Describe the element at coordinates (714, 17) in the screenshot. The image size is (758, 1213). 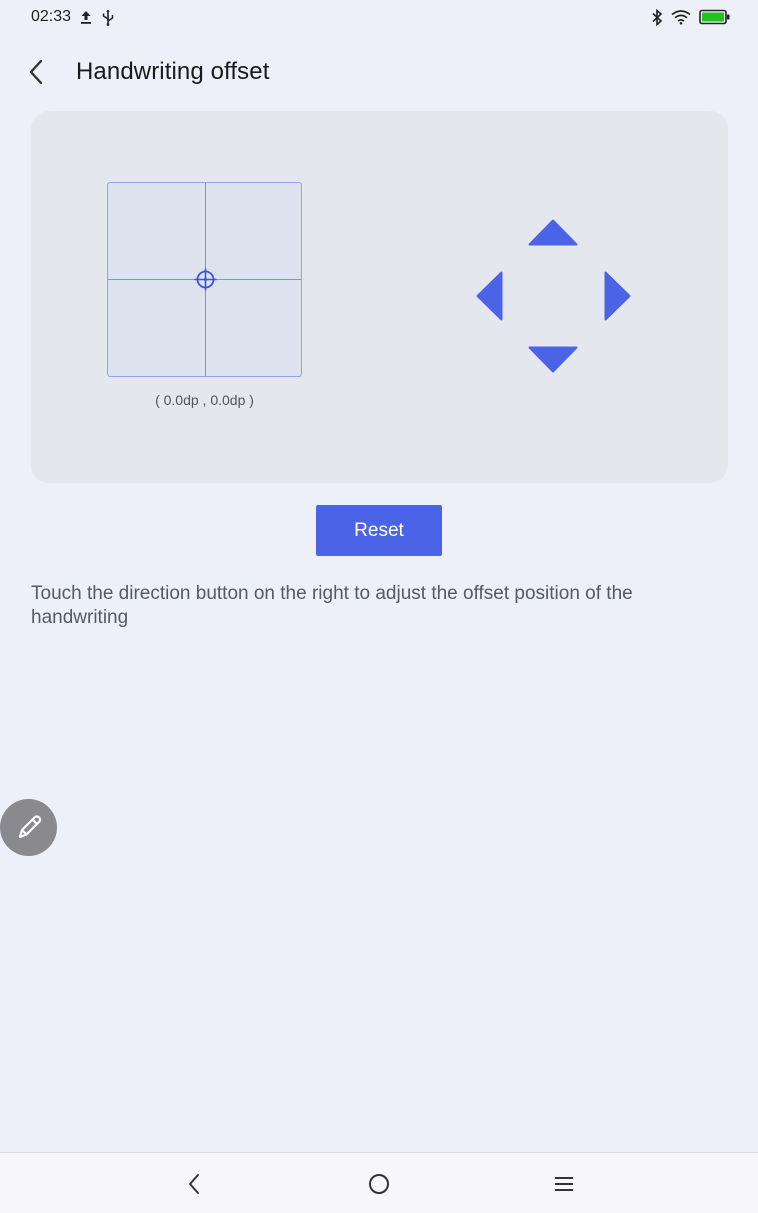
I see `battery-icon` at that location.